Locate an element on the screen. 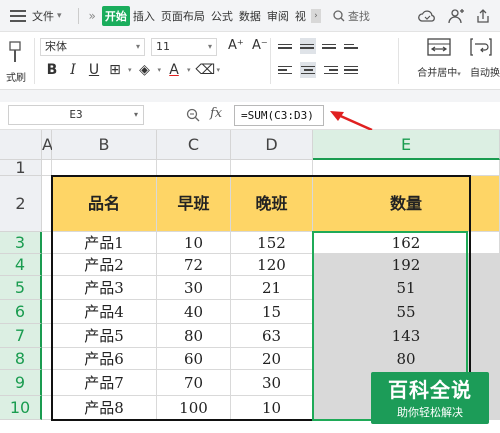 This screenshot has width=500, height=433. fill-color-icon: ◈ is located at coordinates (145, 70).